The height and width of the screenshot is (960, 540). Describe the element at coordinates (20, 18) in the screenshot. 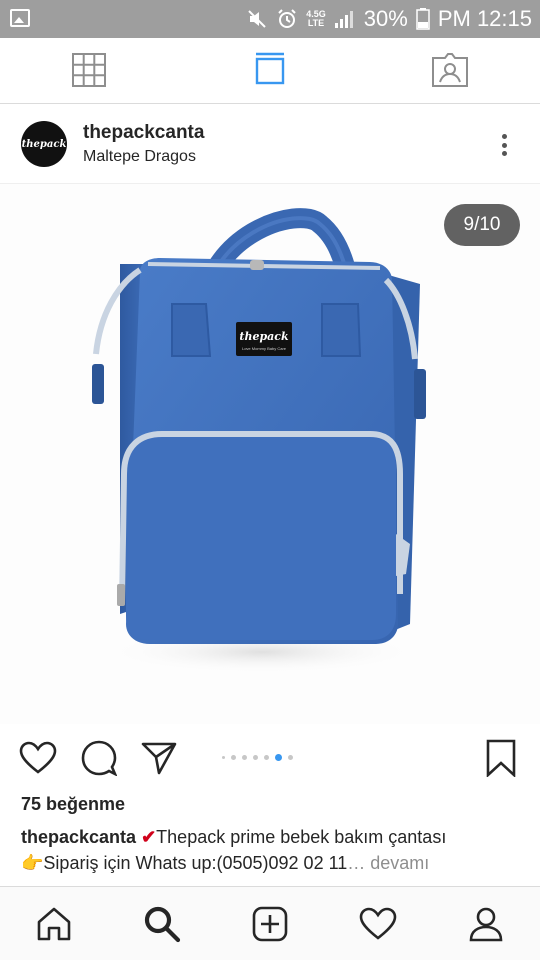

I see `image-icon` at that location.